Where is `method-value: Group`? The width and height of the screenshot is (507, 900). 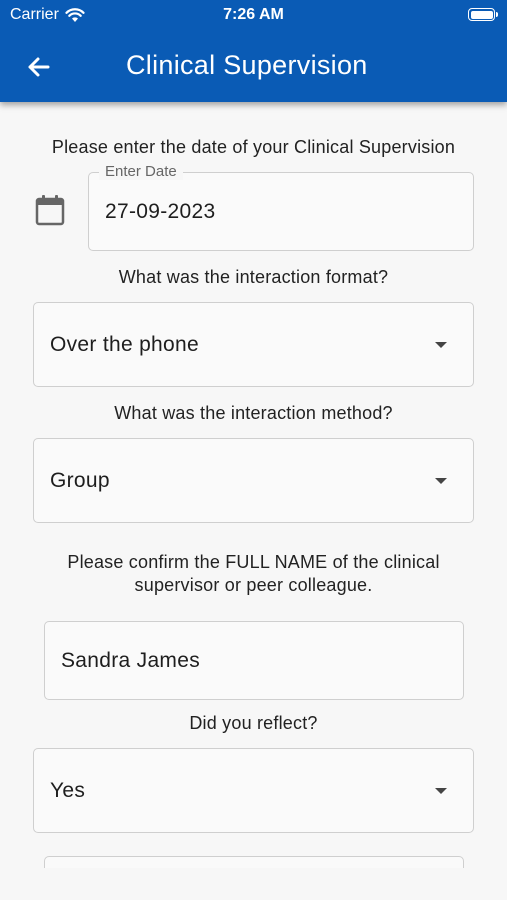
method-value: Group is located at coordinates (80, 480).